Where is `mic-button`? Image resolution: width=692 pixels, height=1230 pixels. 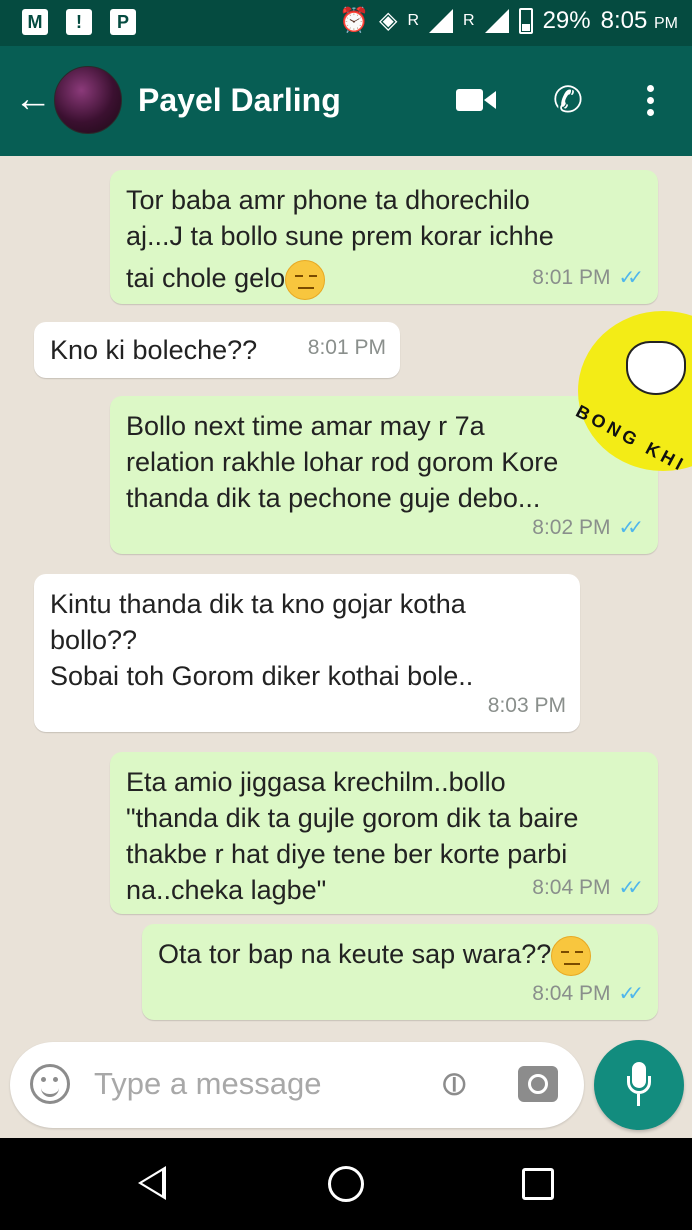
mic-button is located at coordinates (639, 1085).